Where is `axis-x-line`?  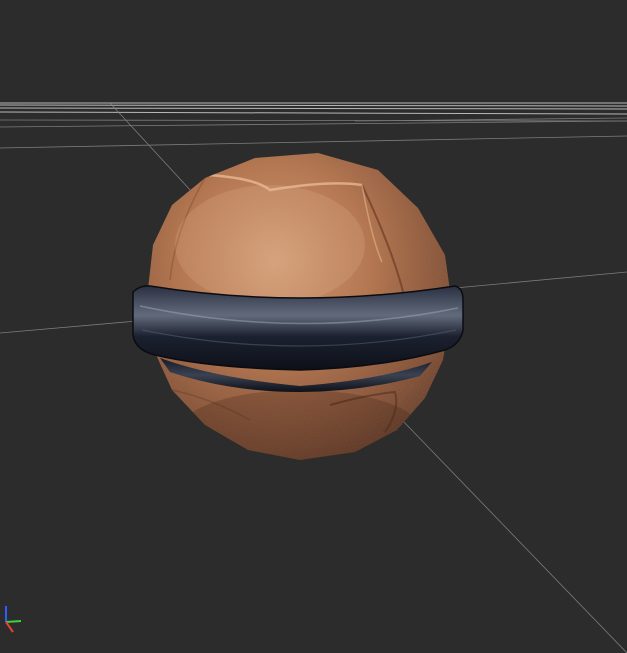 axis-x-line is located at coordinates (9, 627).